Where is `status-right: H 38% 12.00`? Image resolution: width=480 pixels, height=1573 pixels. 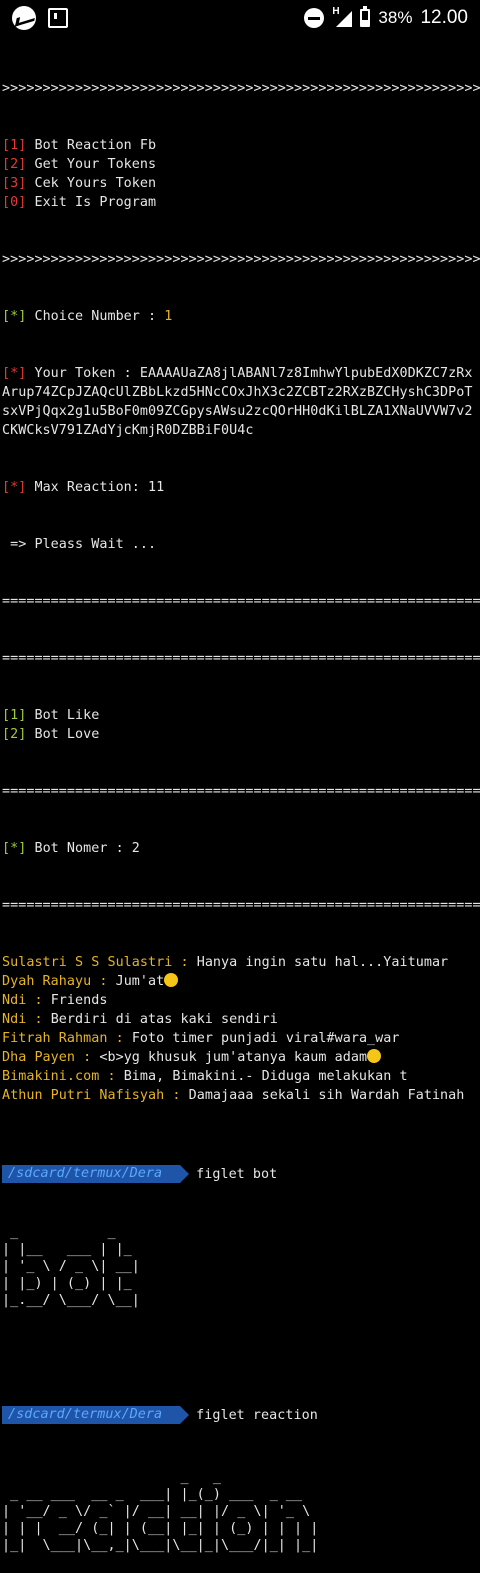 status-right: H 38% 12.00 is located at coordinates (386, 17).